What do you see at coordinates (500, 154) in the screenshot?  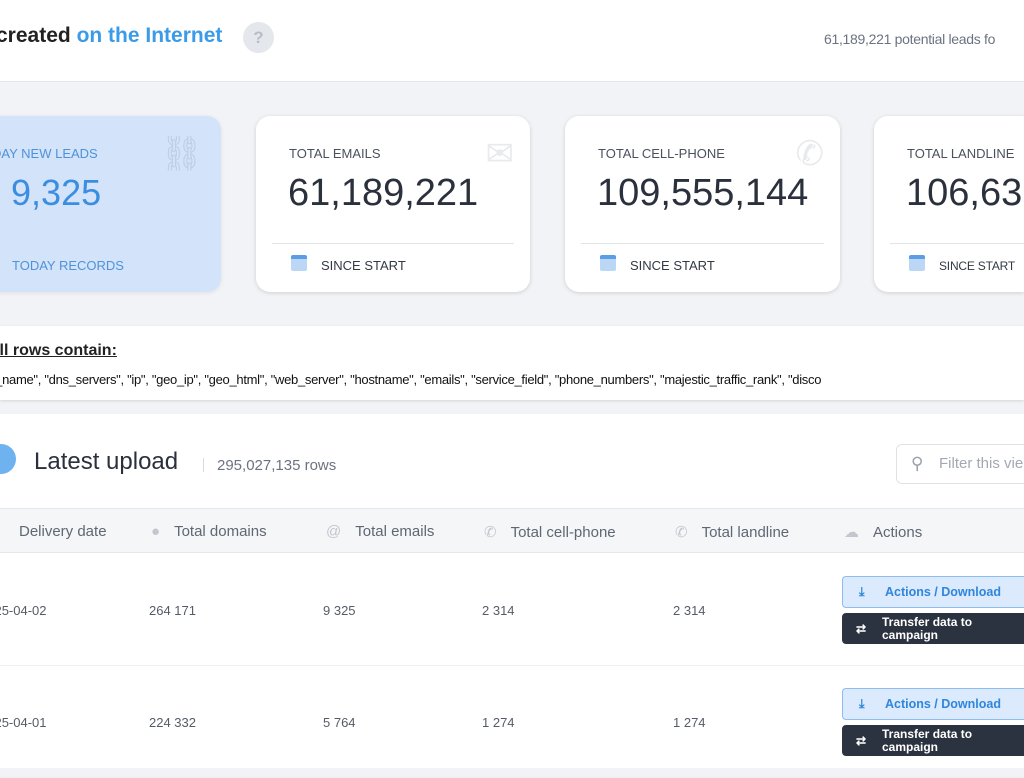 I see `envelope-icon: ✉` at bounding box center [500, 154].